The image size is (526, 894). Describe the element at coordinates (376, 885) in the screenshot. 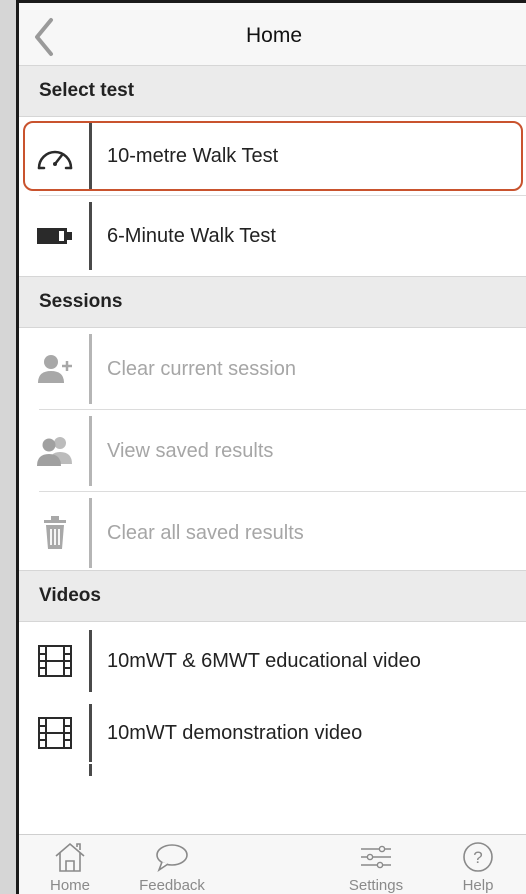

I see `tab-label: Settings` at that location.